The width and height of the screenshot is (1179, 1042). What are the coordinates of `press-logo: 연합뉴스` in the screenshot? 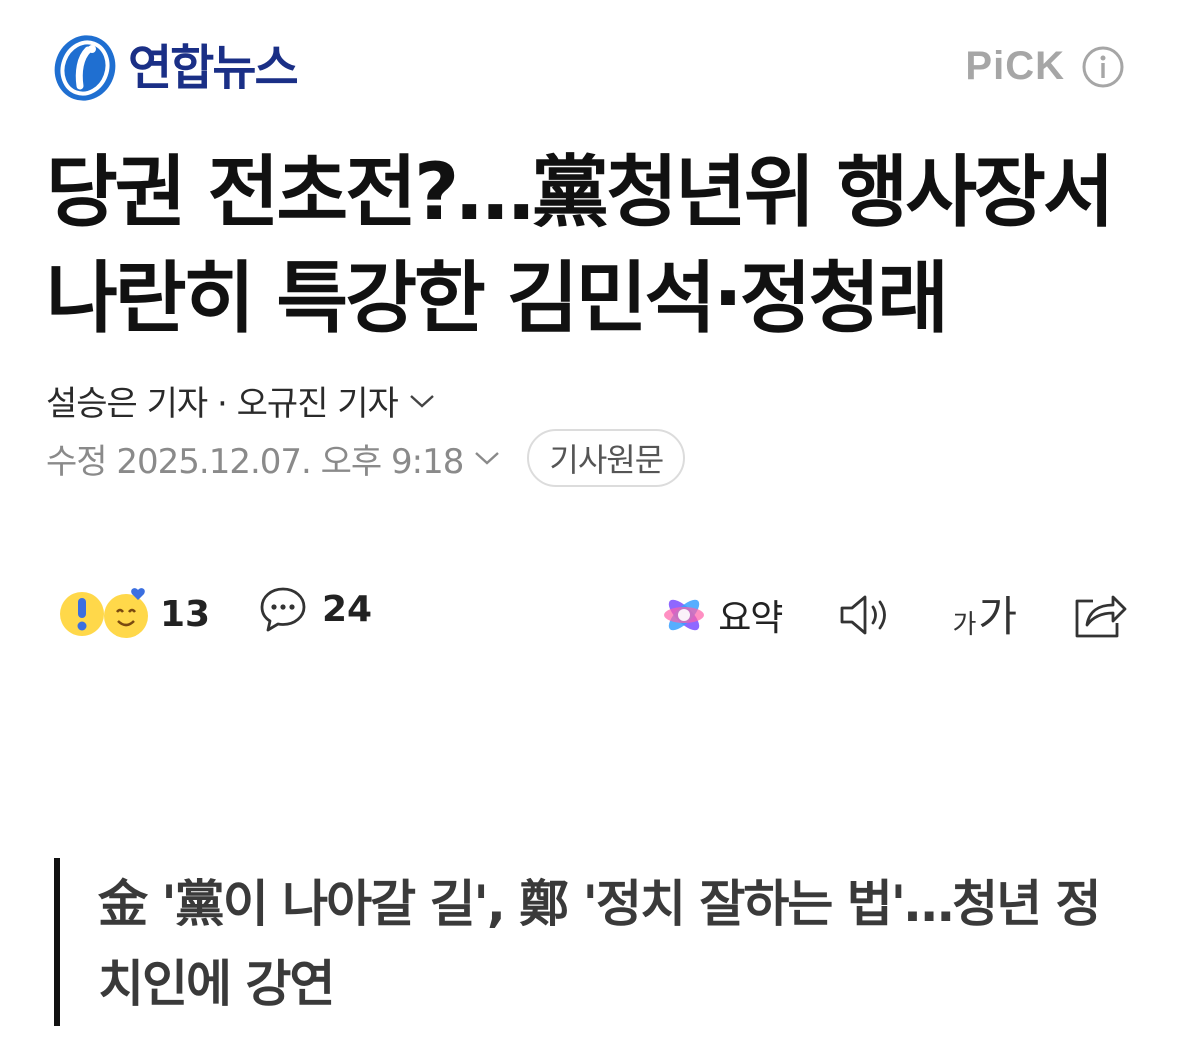 It's located at (174, 68).